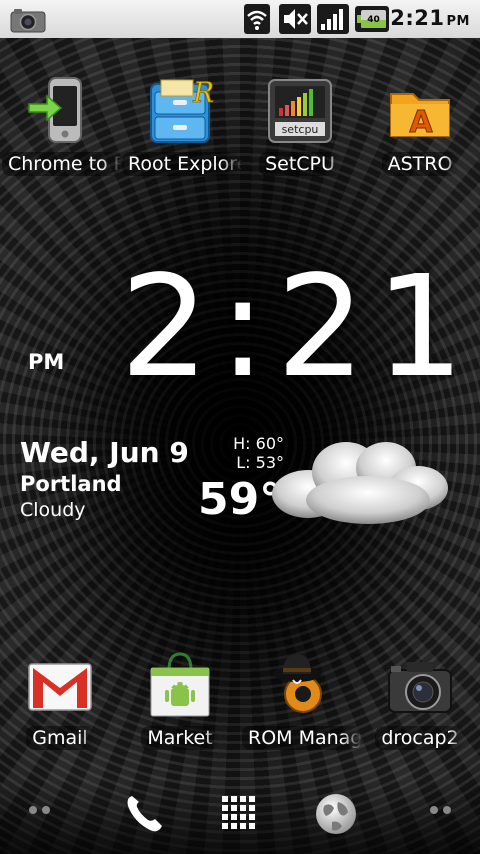 The width and height of the screenshot is (480, 854). I want to click on app-astro: A ASTRO, so click(420, 128).